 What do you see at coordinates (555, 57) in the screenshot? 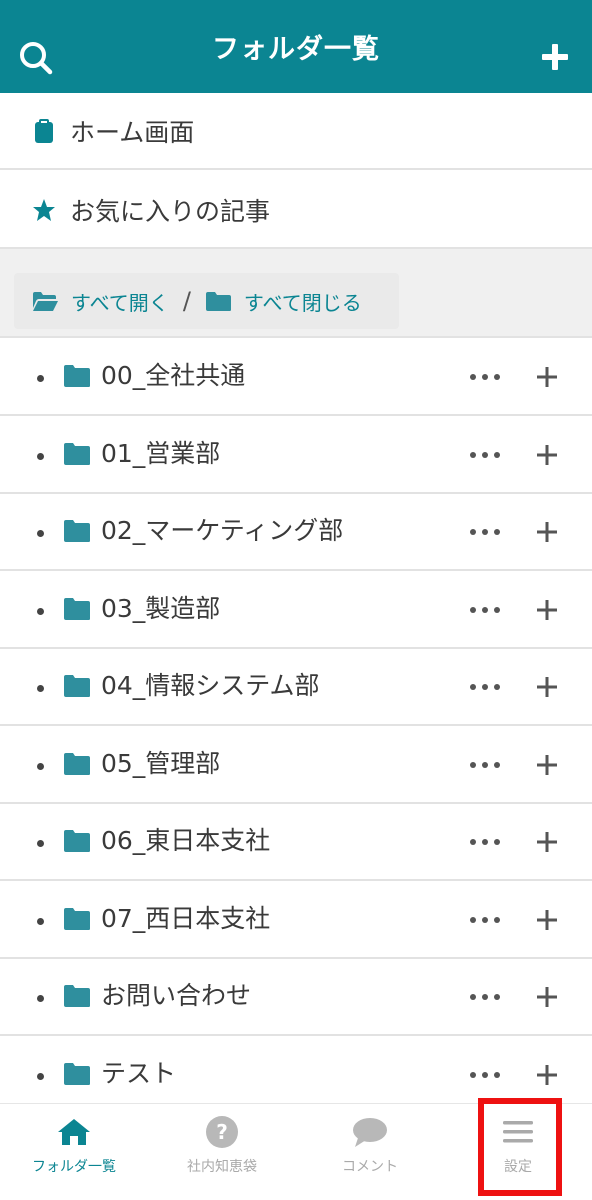
I see `plus-icon` at bounding box center [555, 57].